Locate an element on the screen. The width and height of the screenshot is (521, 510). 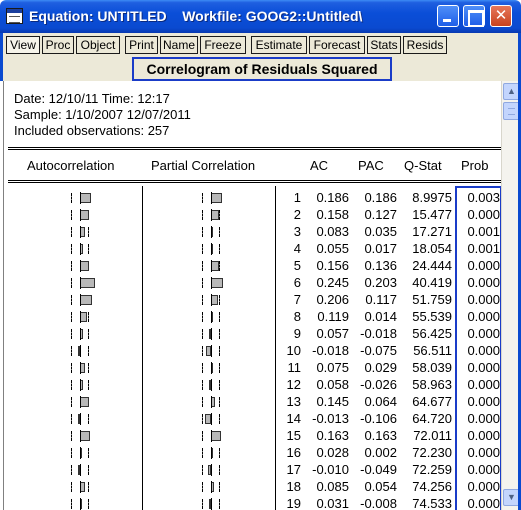
divider-header is located at coordinates (256, 180).